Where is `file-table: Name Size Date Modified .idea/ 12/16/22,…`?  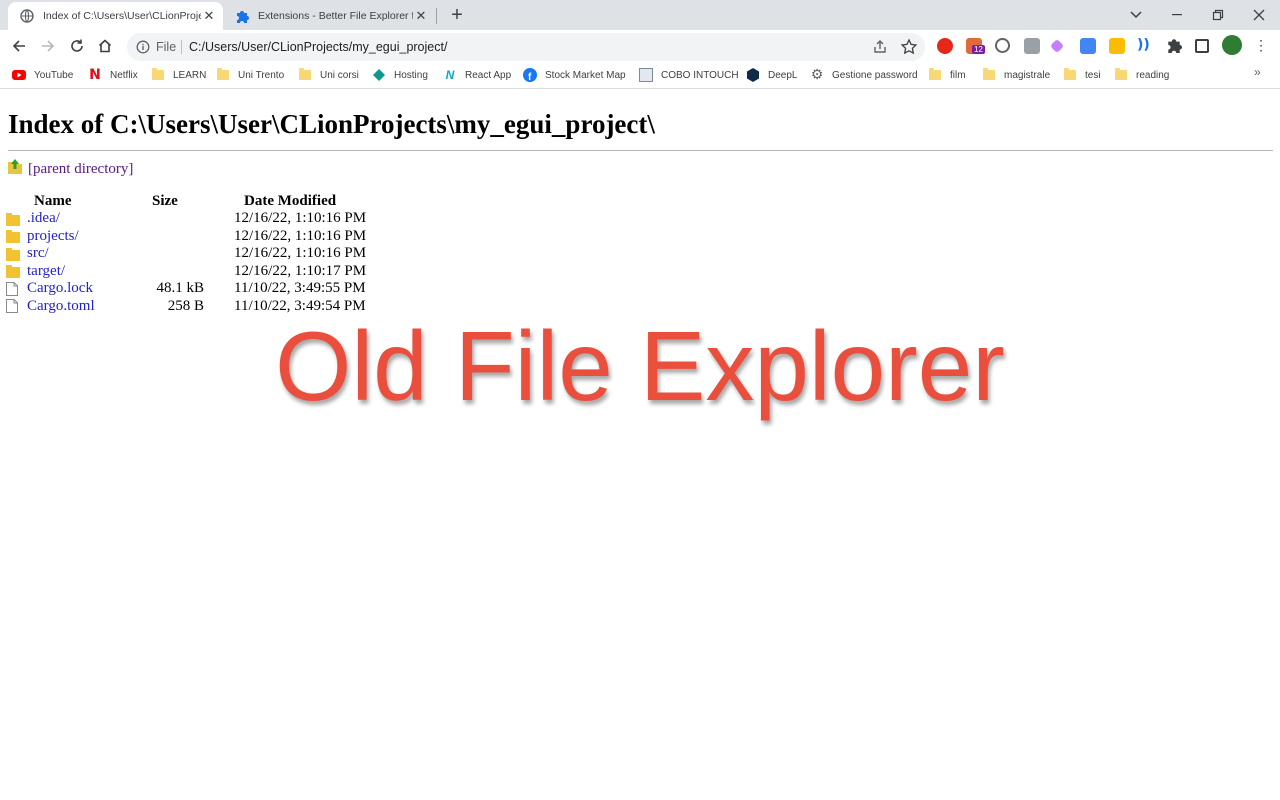 file-table: Name Size Date Modified .idea/ 12/16/22,… is located at coordinates (186, 253).